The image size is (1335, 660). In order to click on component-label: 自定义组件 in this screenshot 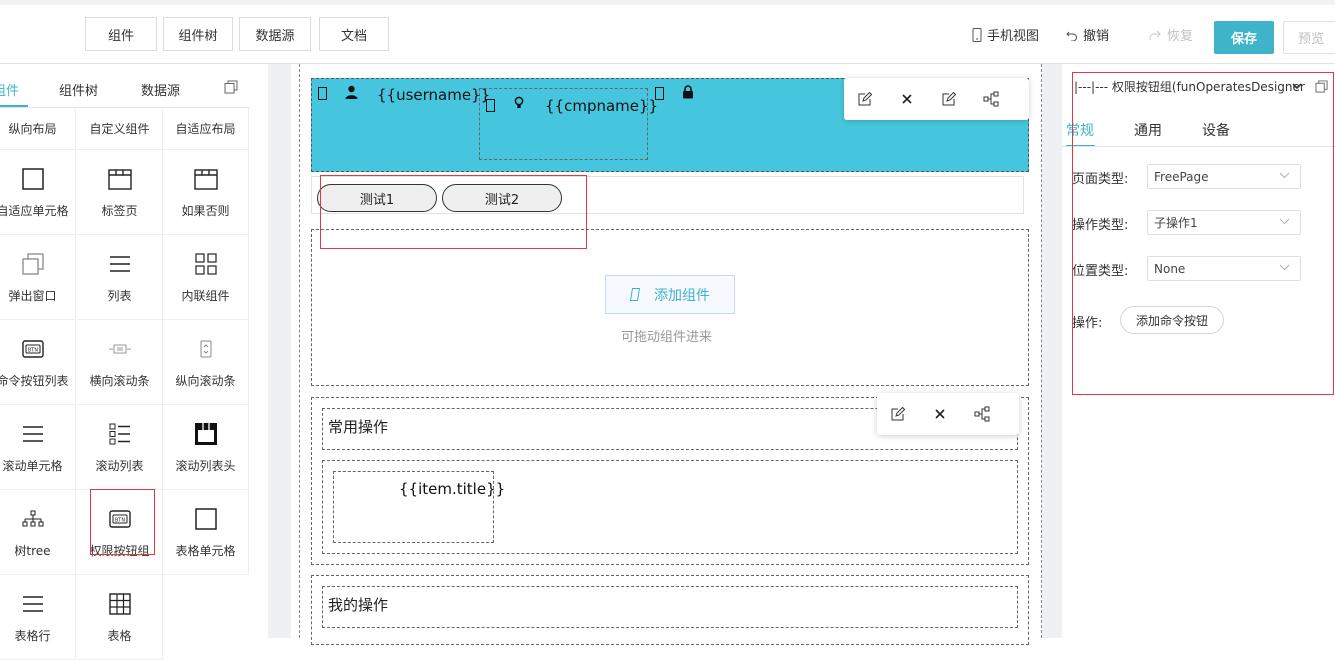, I will do `click(119, 129)`.